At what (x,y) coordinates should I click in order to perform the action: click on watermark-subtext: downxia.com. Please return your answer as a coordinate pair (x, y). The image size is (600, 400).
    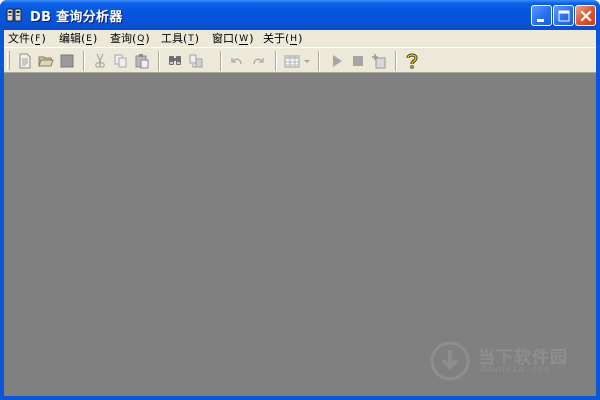
    Looking at the image, I should click on (515, 370).